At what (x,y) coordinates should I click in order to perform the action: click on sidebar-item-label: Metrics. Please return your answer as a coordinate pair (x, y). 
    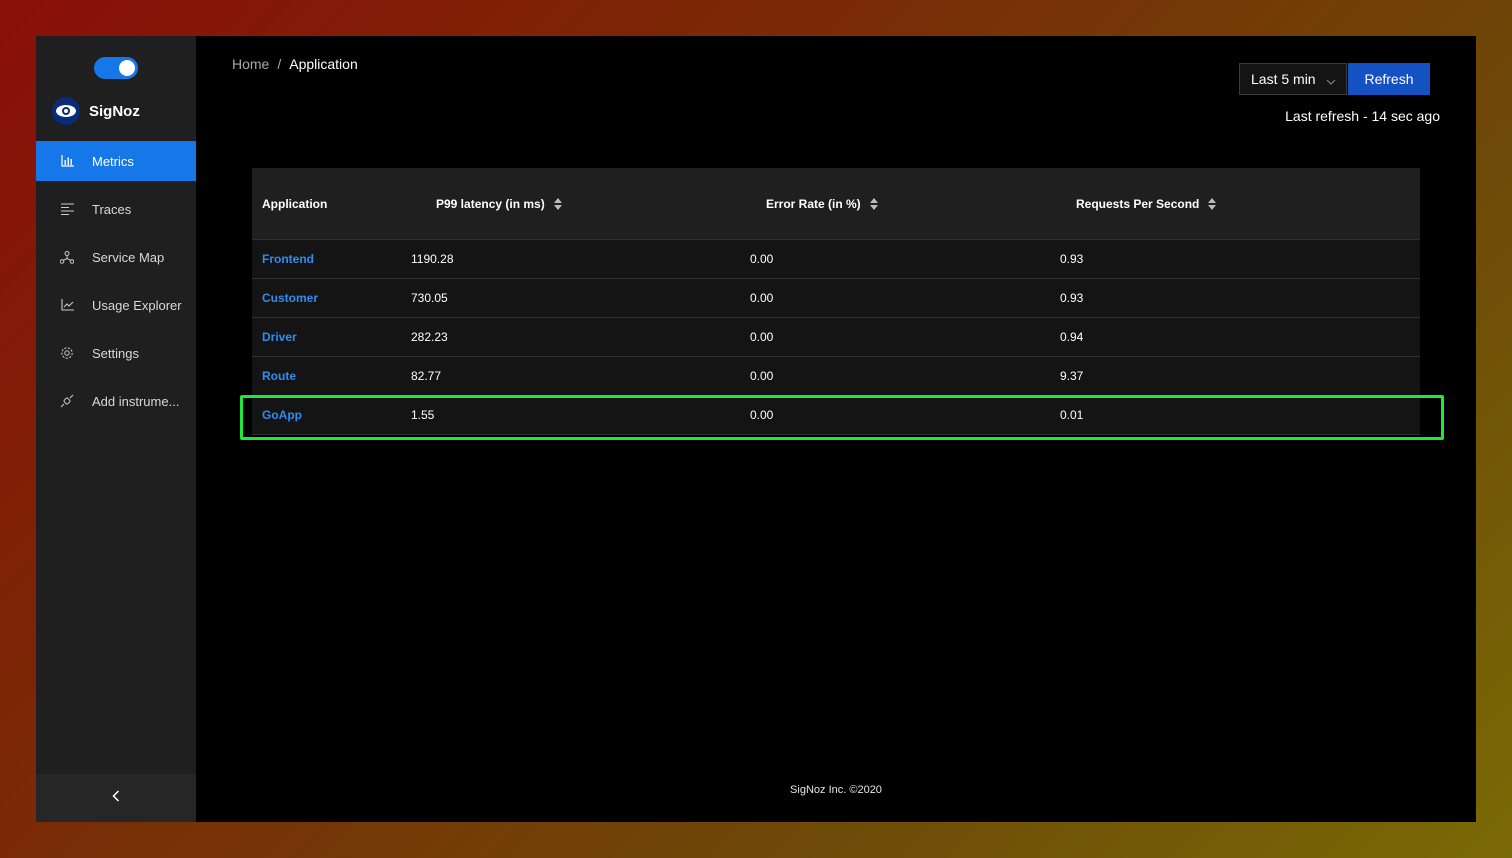
    Looking at the image, I should click on (113, 161).